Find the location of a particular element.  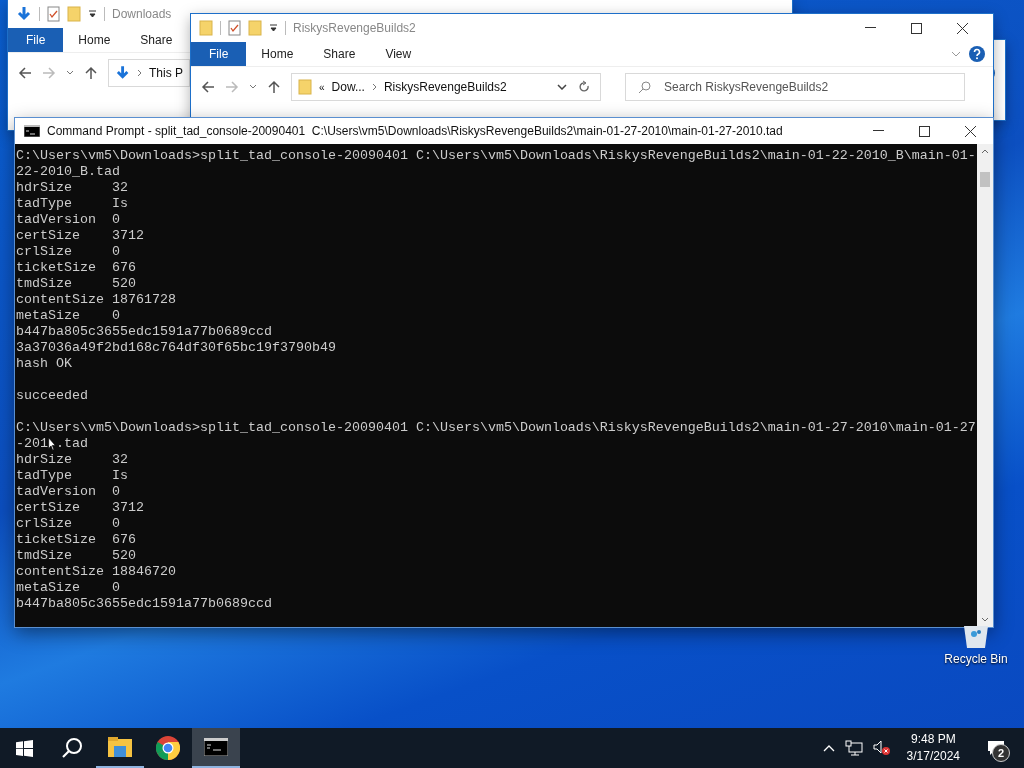

window-title: Command Prompt - split_tad_console-20090401 C:\Users\vm5\Downloads\RiskysRevengeBuilds2\main-01-27-2010\main-01-27-2010.tad is located at coordinates (415, 131).